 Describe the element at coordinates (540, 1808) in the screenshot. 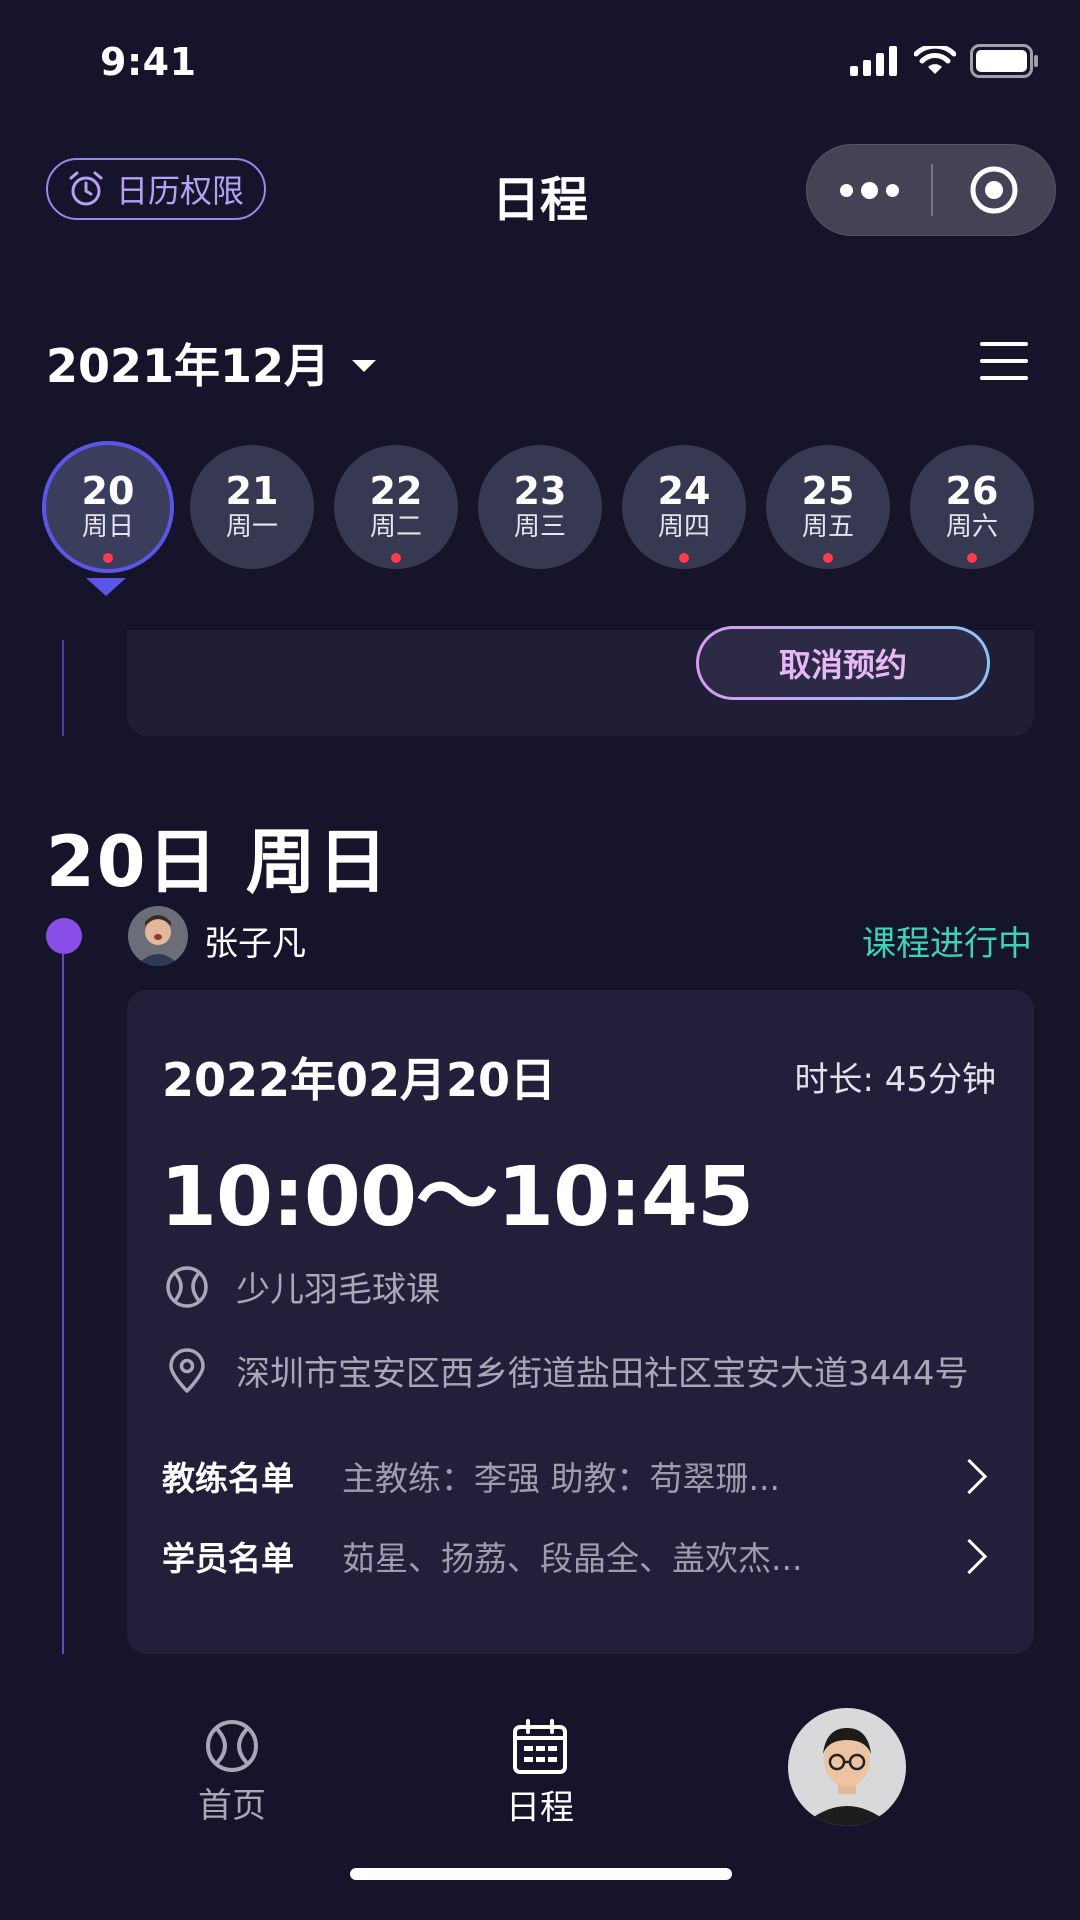

I see `tab-schedule-label: 日程` at that location.